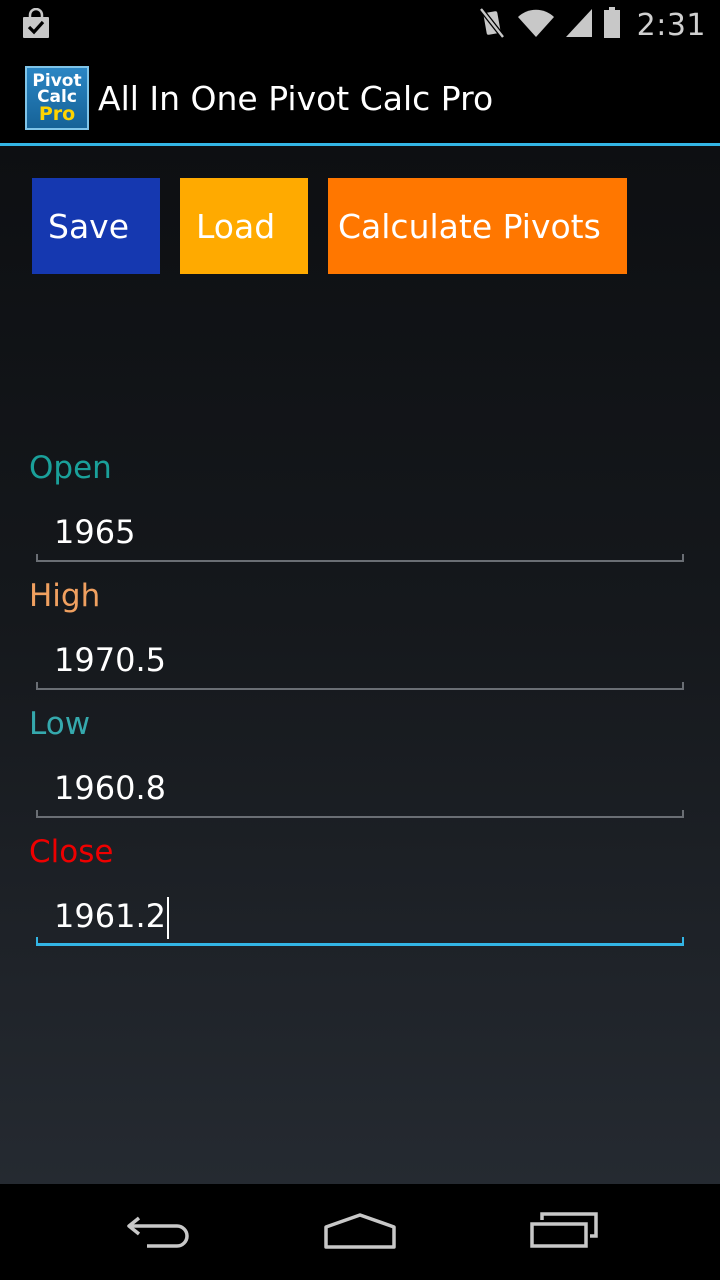 The image size is (720, 1280). What do you see at coordinates (536, 25) in the screenshot?
I see `wifi-icon` at bounding box center [536, 25].